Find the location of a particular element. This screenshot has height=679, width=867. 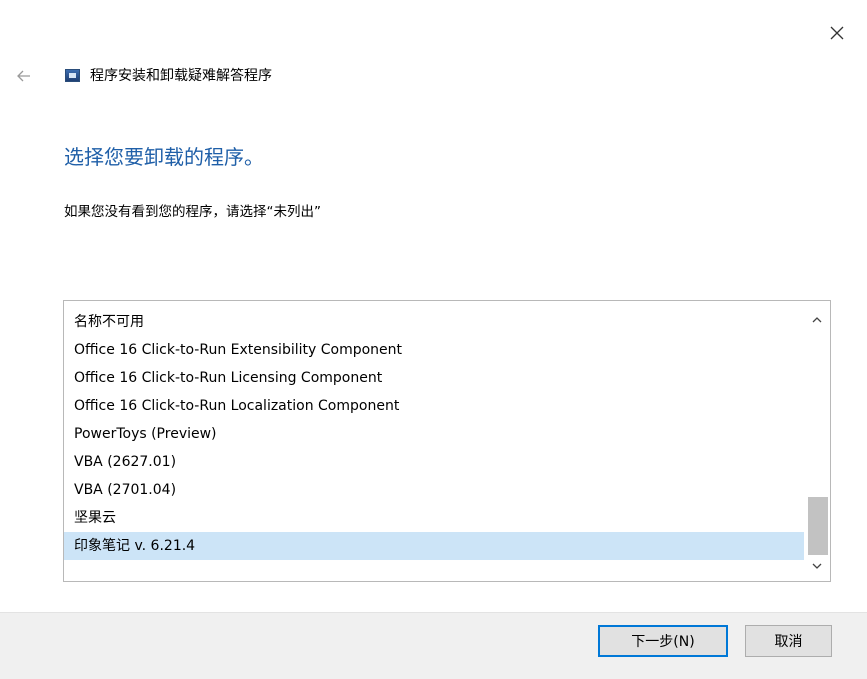

page-heading: 选择您要卸载的程序。 is located at coordinates (164, 157).